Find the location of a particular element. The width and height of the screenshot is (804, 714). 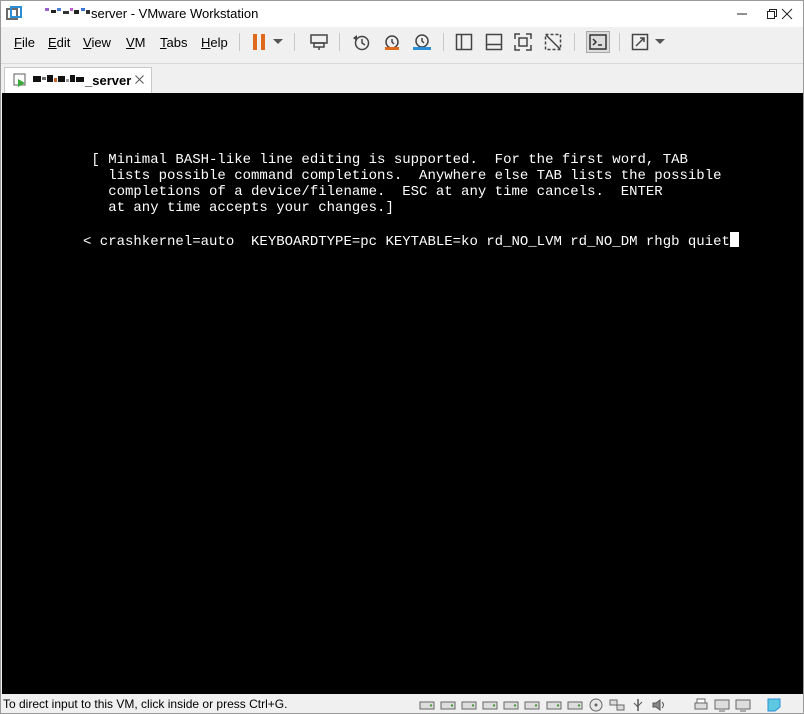

unity-icon is located at coordinates (553, 42).